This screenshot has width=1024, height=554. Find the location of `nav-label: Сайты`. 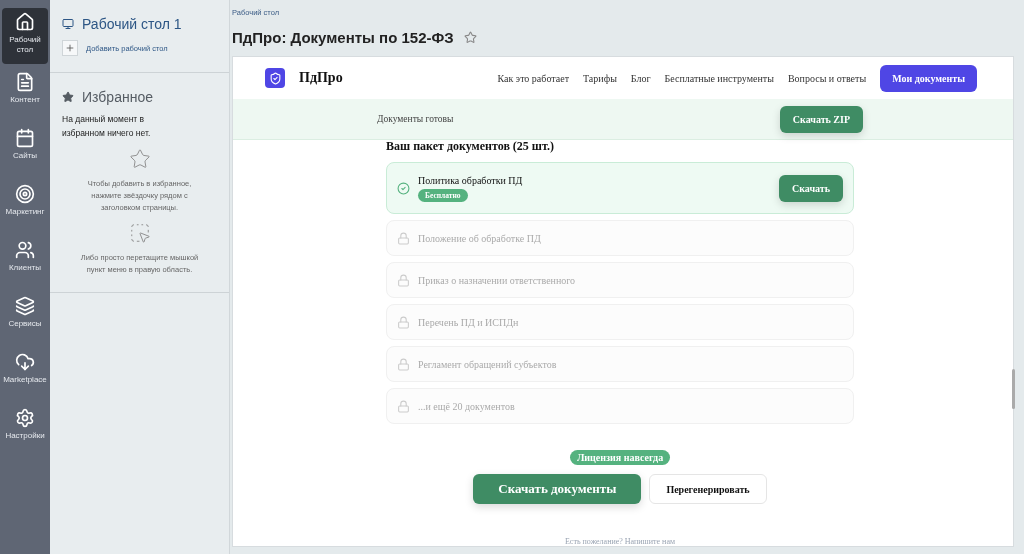

nav-label: Сайты is located at coordinates (25, 156).